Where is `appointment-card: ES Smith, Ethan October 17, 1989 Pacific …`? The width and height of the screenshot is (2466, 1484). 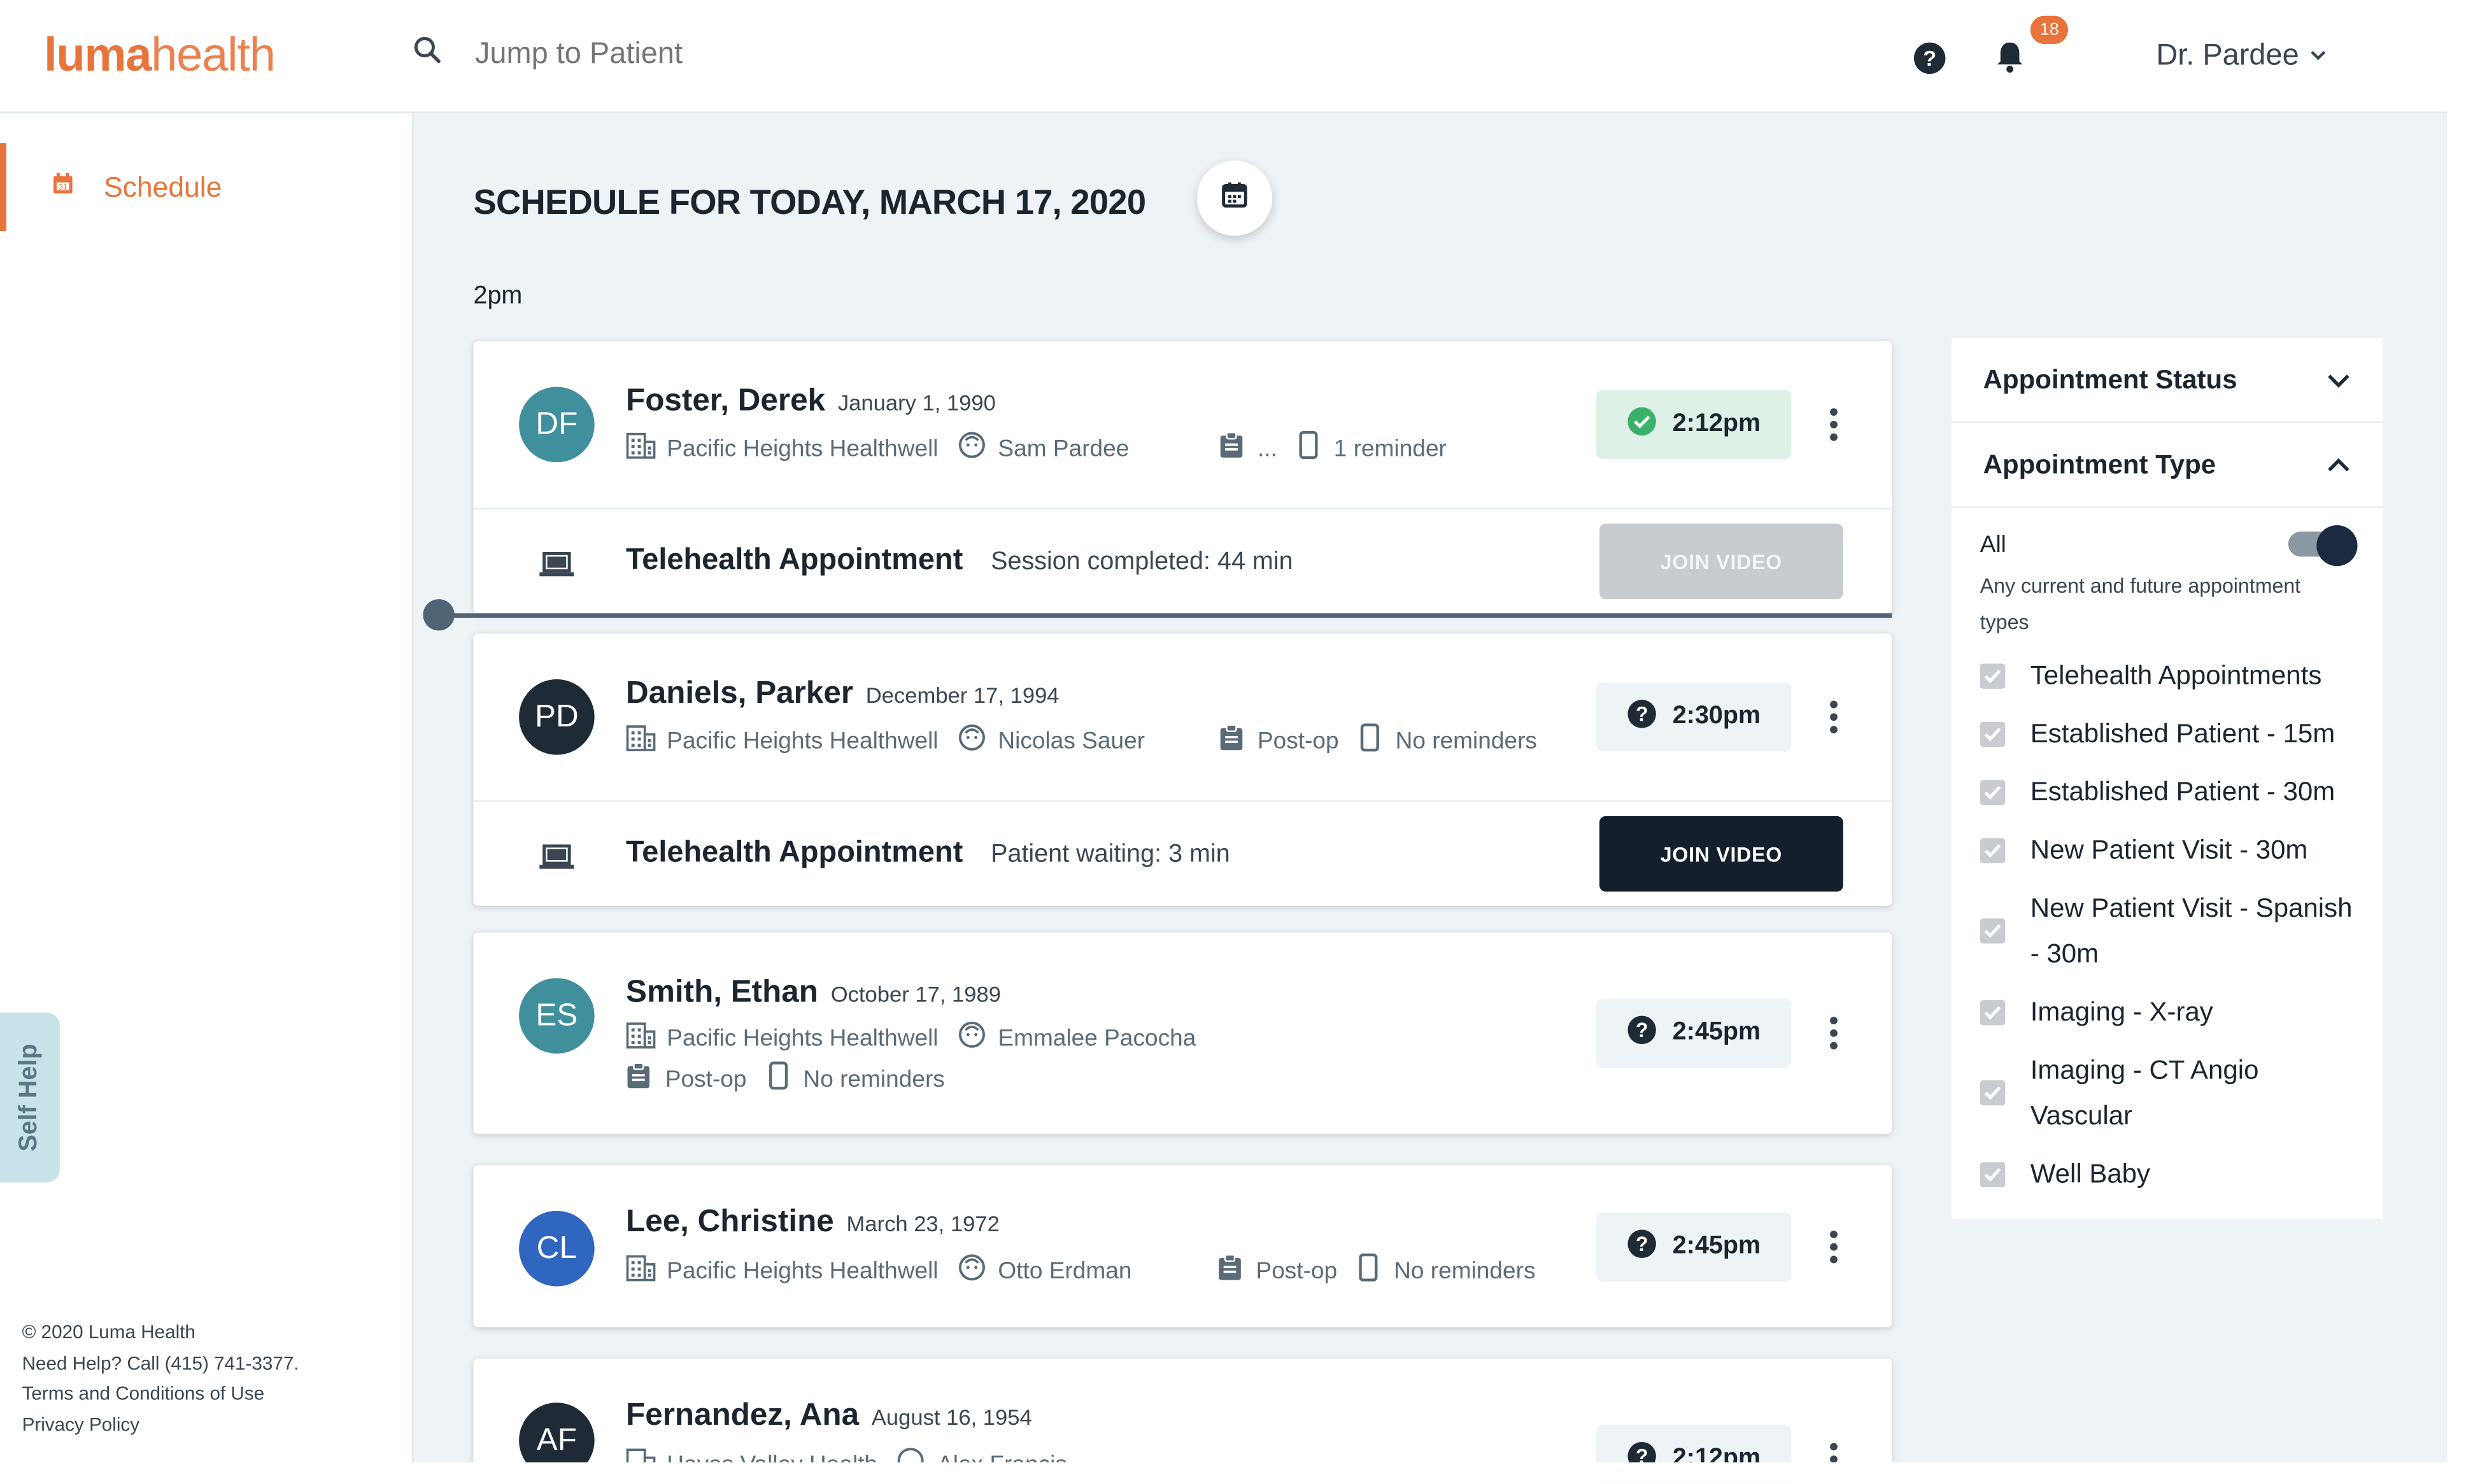
appointment-card: ES Smith, Ethan October 17, 1989 Pacific … is located at coordinates (1182, 1033).